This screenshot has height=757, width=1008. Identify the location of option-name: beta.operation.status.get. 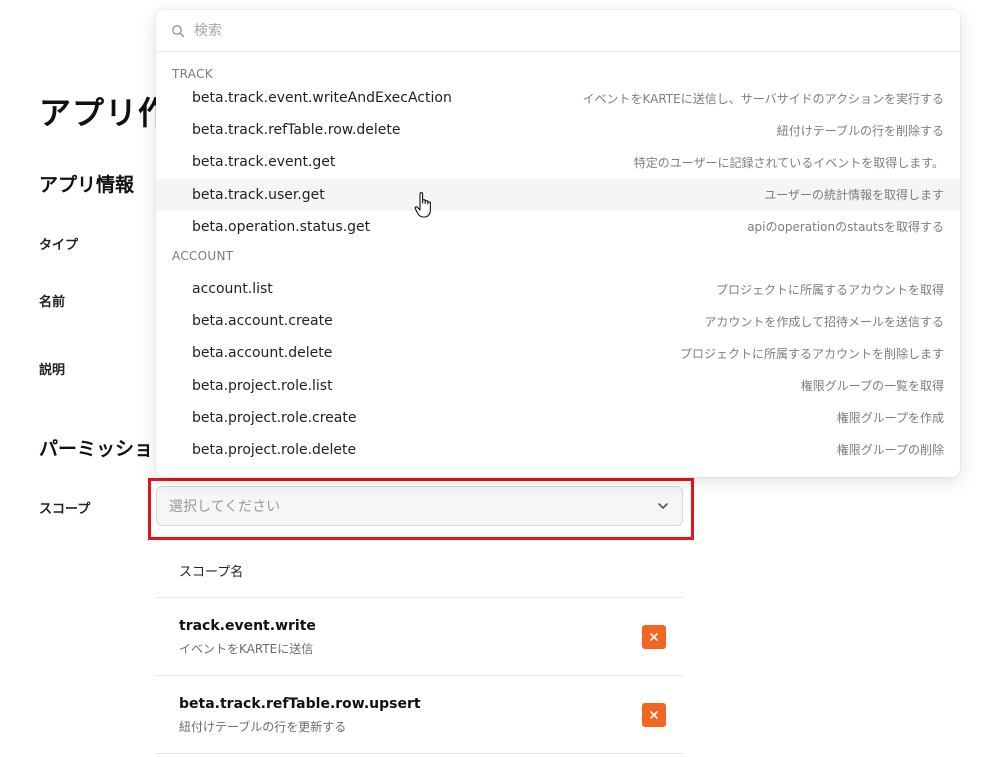
(281, 226).